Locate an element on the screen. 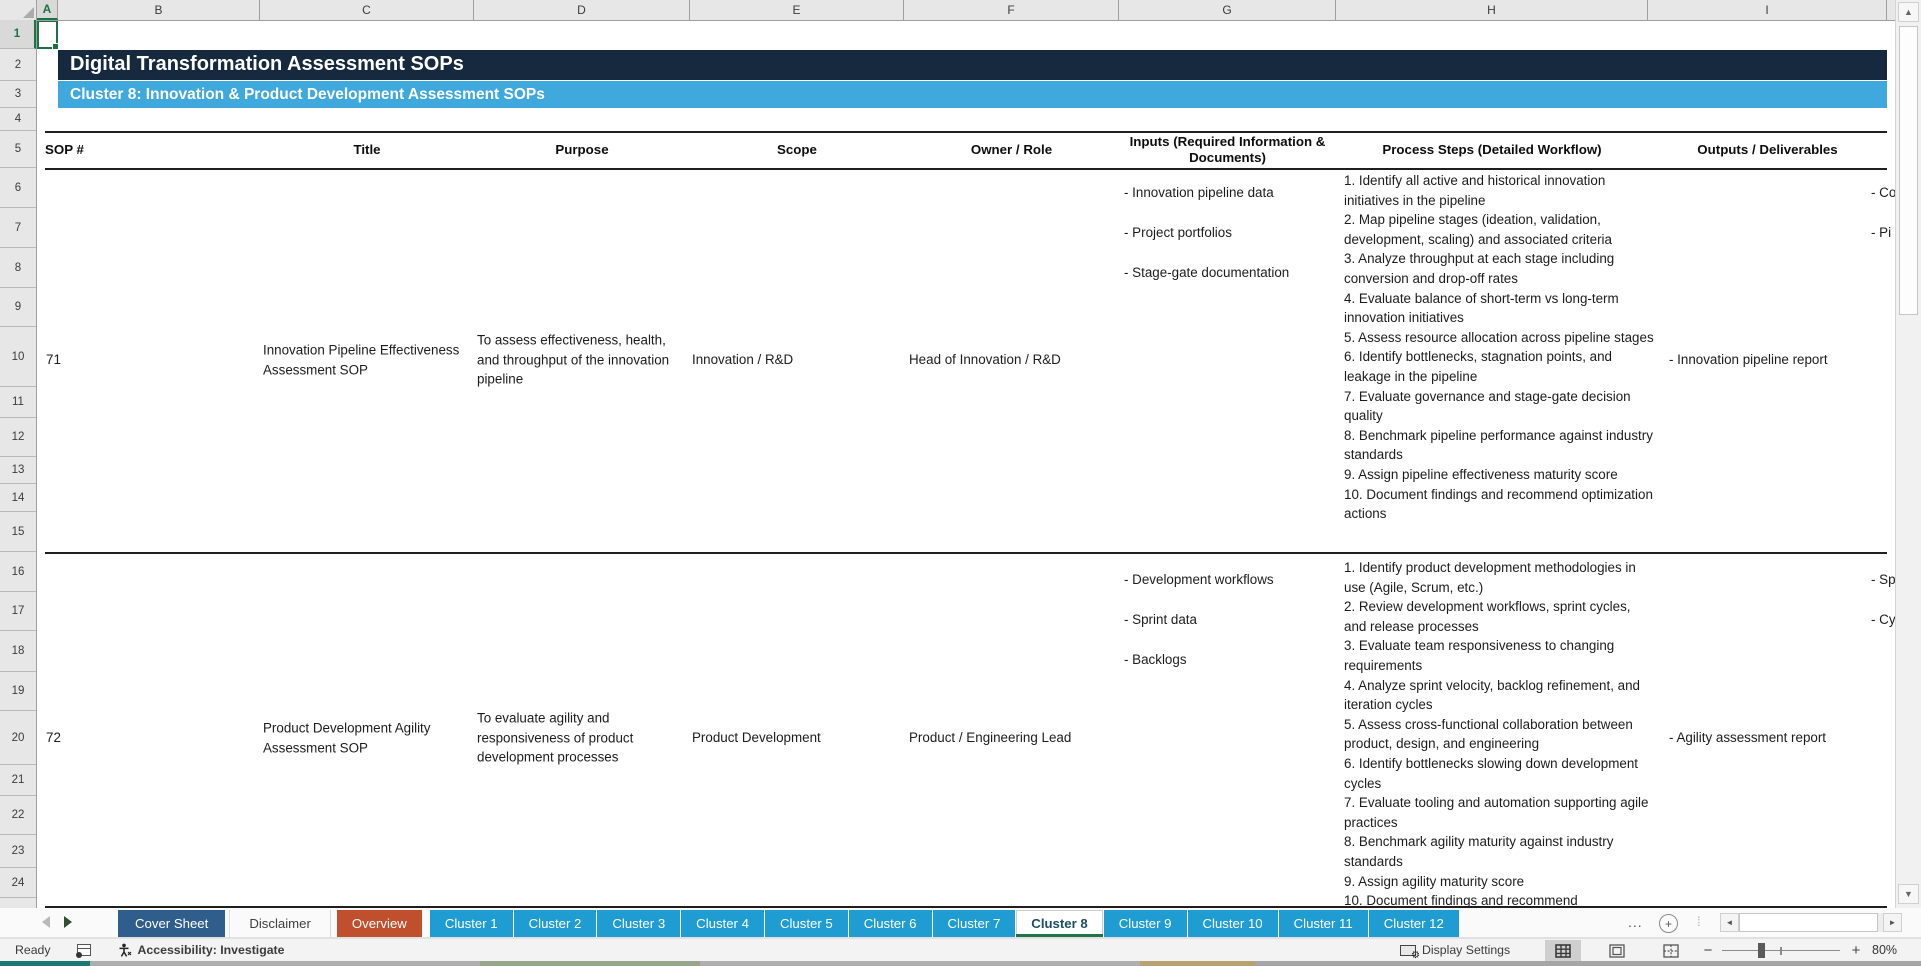 This screenshot has width=1921, height=966. column-header-B: B is located at coordinates (159, 10).